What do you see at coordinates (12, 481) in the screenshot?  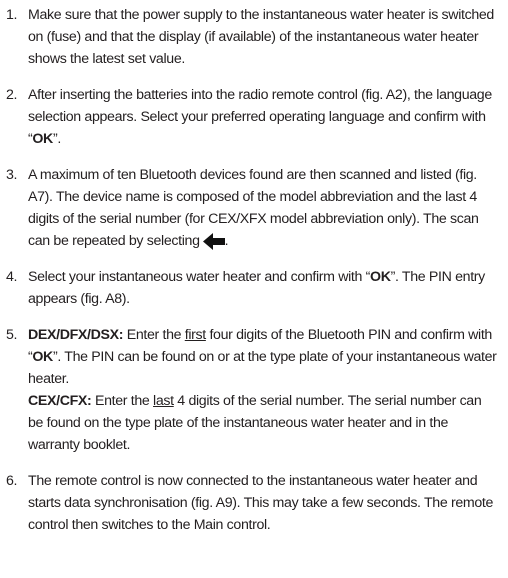 I see `step-number: 6.` at bounding box center [12, 481].